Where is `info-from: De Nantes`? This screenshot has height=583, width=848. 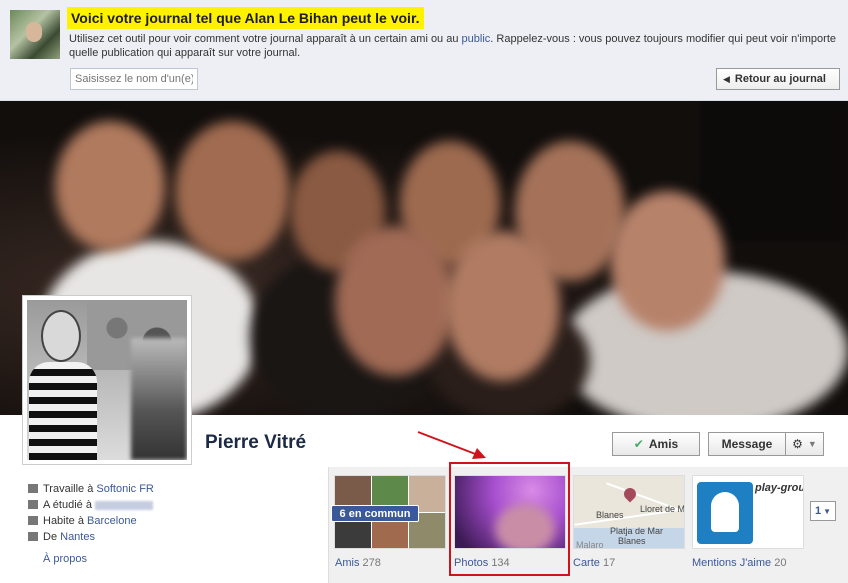
info-from: De Nantes is located at coordinates (178, 537).